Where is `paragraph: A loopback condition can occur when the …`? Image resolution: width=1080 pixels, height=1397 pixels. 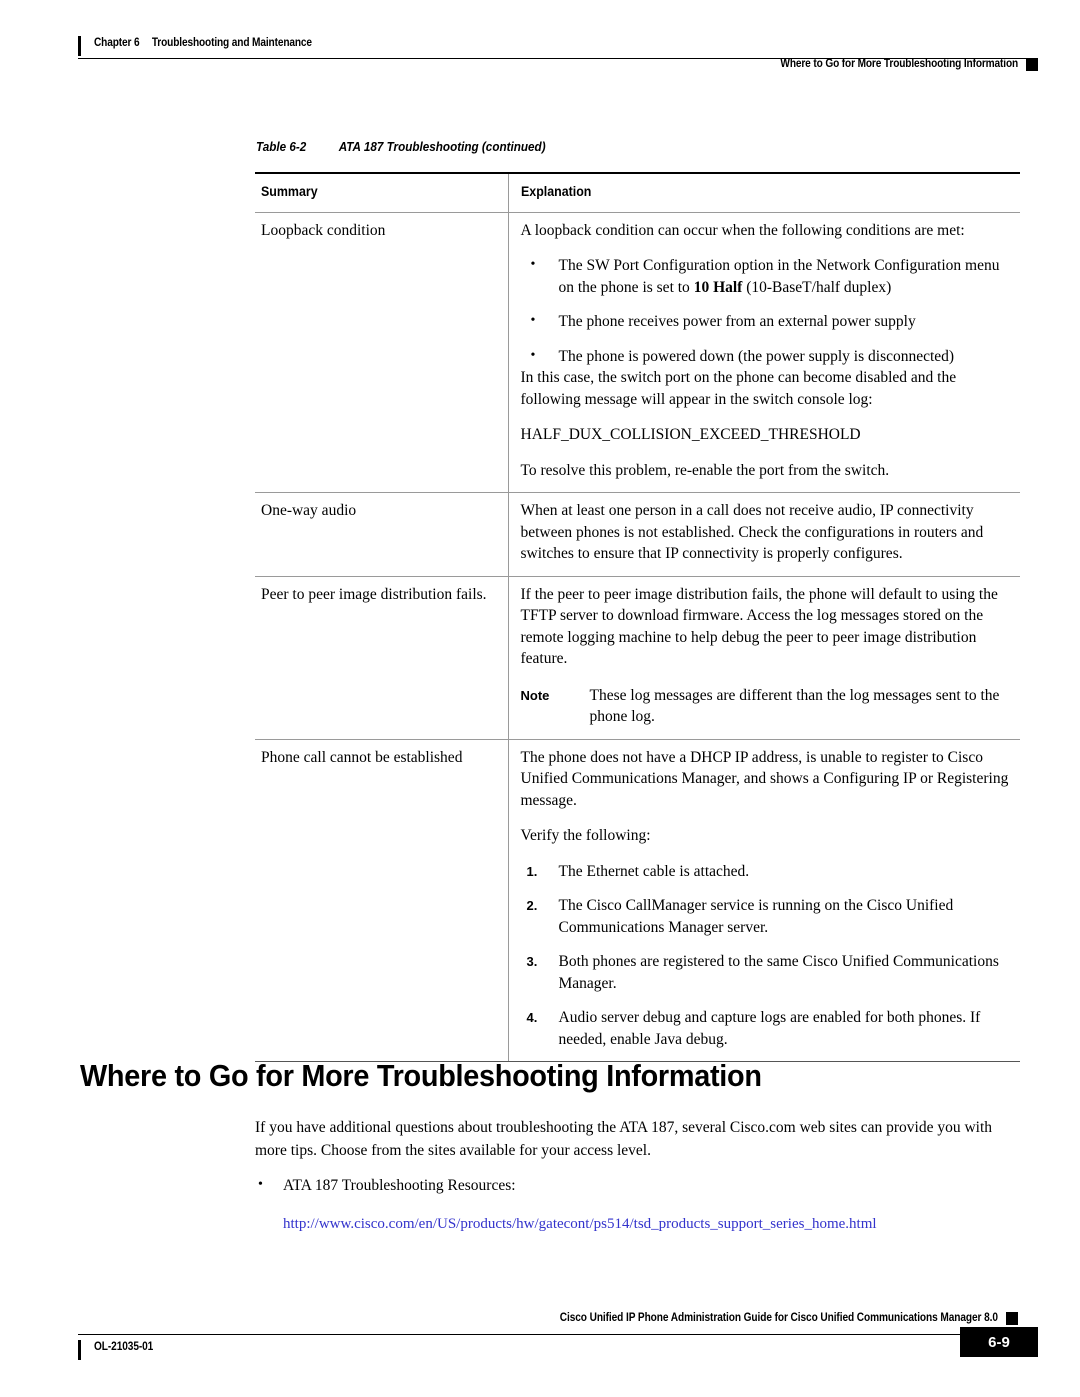 paragraph: A loopback condition can occur when the … is located at coordinates (742, 230).